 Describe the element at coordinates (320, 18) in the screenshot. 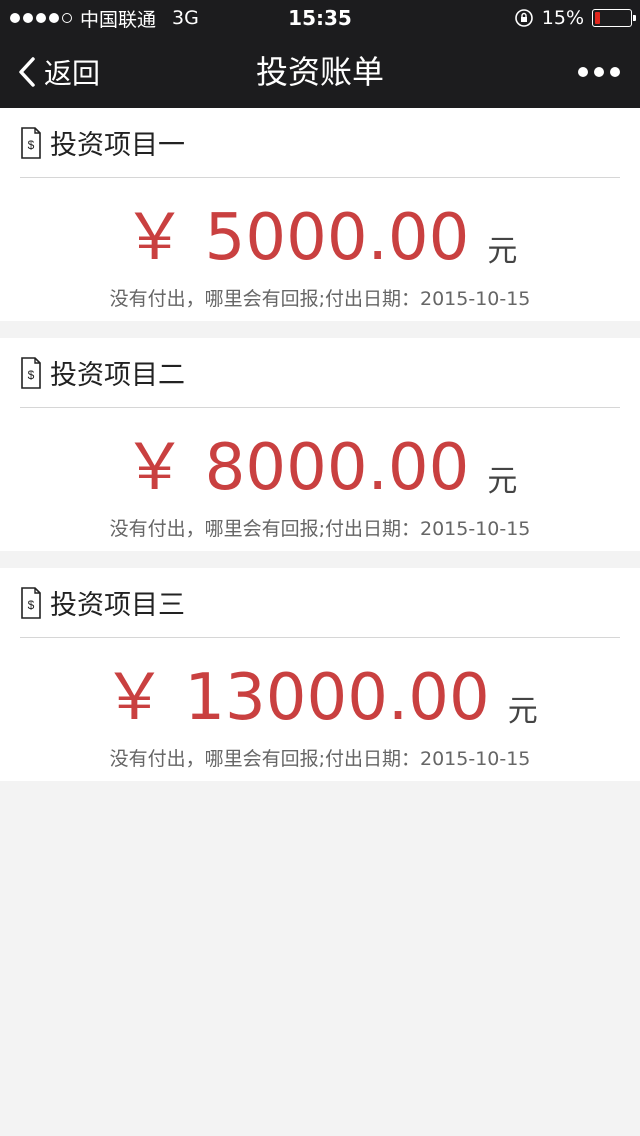

I see `status-bar: 中国联通 3G 15:35 15%` at that location.